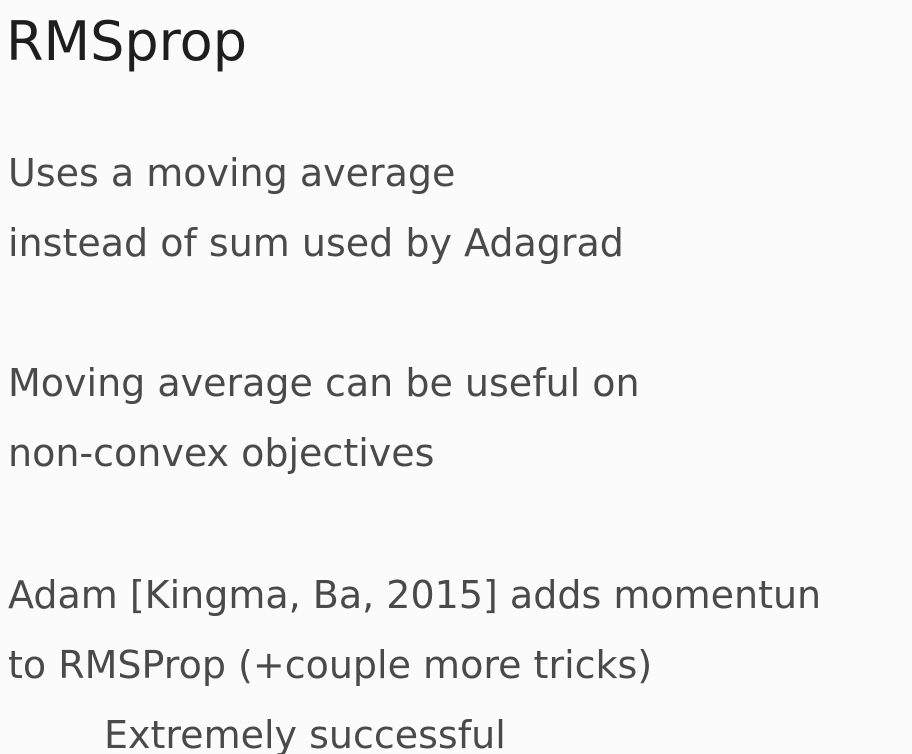 The width and height of the screenshot is (912, 754). What do you see at coordinates (316, 243) in the screenshot?
I see `bullet-moving-average-line-2: instead of sum used by Adagrad` at bounding box center [316, 243].